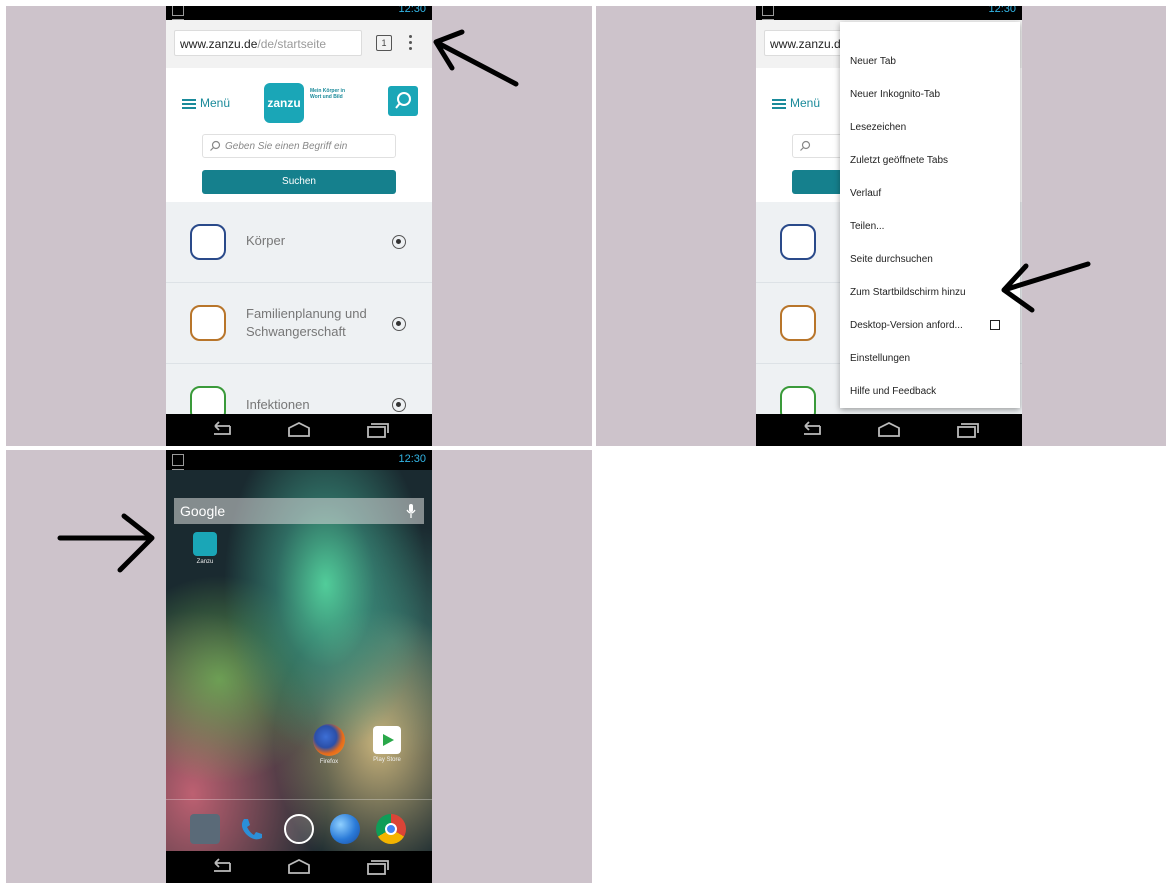  What do you see at coordinates (873, 61) in the screenshot?
I see `menu-item-new-tab: Neuer Tab` at bounding box center [873, 61].